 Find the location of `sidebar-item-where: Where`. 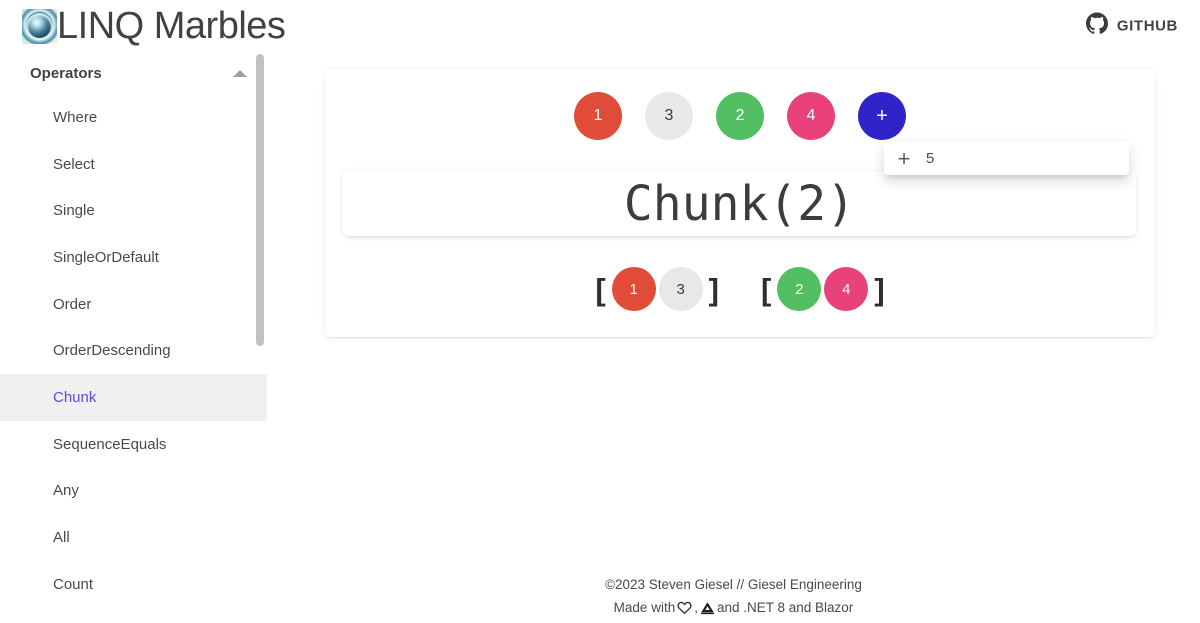

sidebar-item-where: Where is located at coordinates (133, 117).